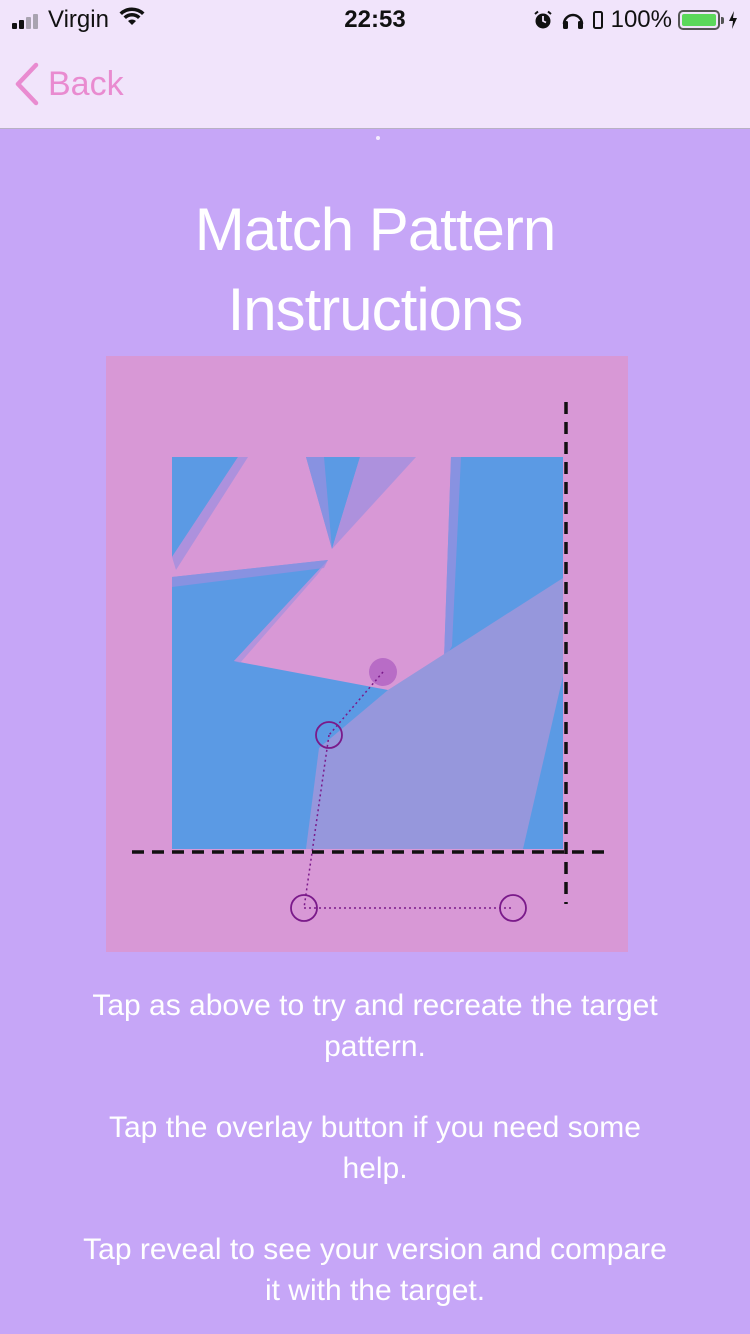 Image resolution: width=750 pixels, height=1334 pixels. What do you see at coordinates (86, 83) in the screenshot?
I see `back-label: Back` at bounding box center [86, 83].